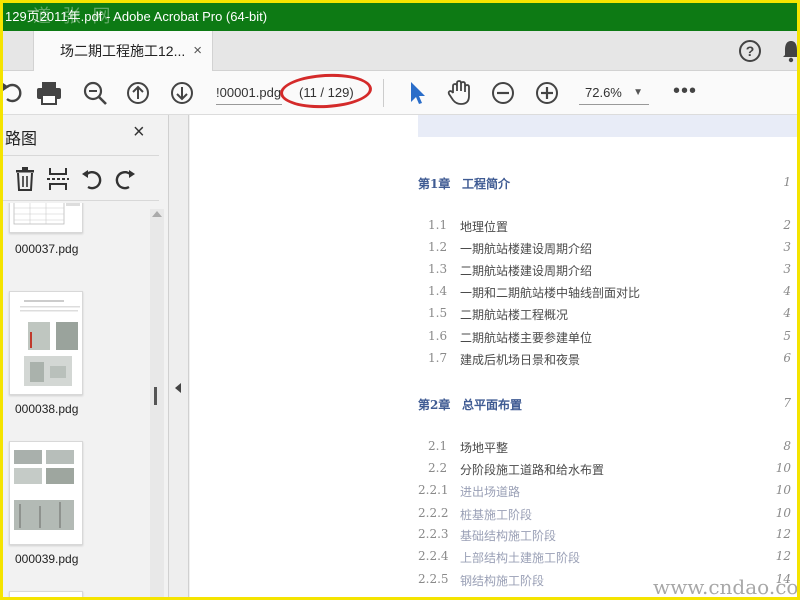 The width and height of the screenshot is (800, 600). What do you see at coordinates (514, 315) in the screenshot?
I see `toc-title: 二期航站楼工程概况` at bounding box center [514, 315].